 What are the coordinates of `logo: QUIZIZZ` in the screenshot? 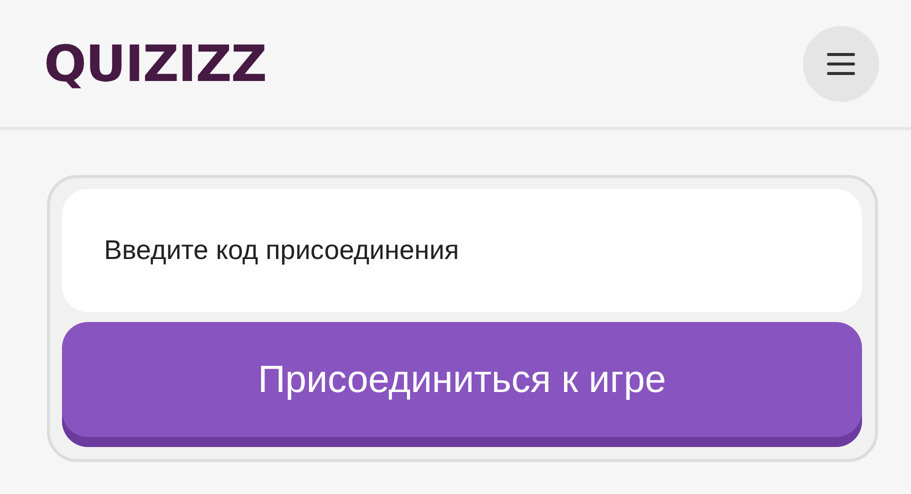 It's located at (155, 63).